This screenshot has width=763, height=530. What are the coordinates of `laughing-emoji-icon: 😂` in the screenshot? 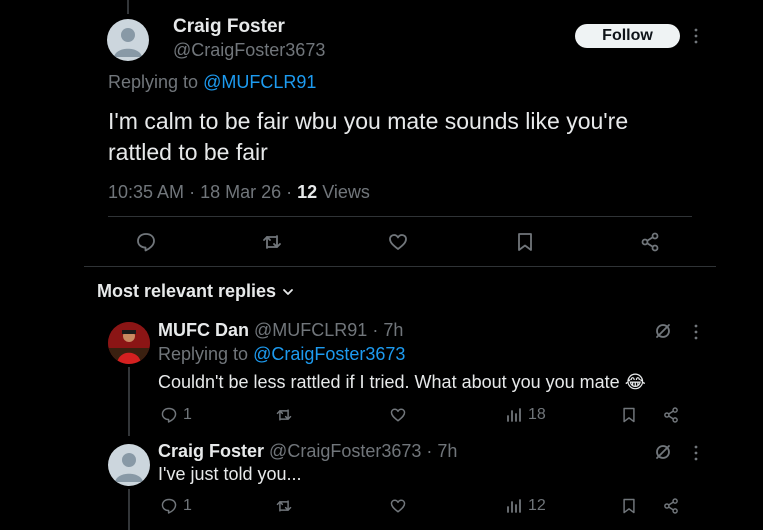 It's located at (635, 382).